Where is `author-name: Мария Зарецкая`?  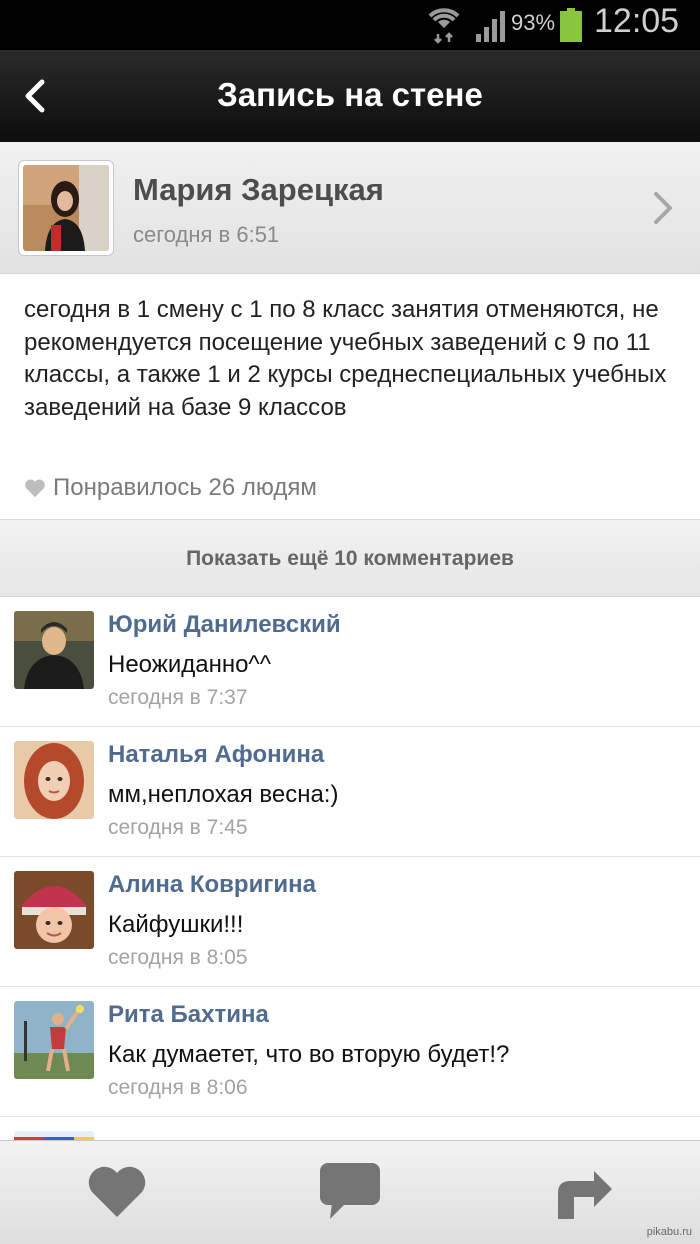
author-name: Мария Зарецкая is located at coordinates (258, 189).